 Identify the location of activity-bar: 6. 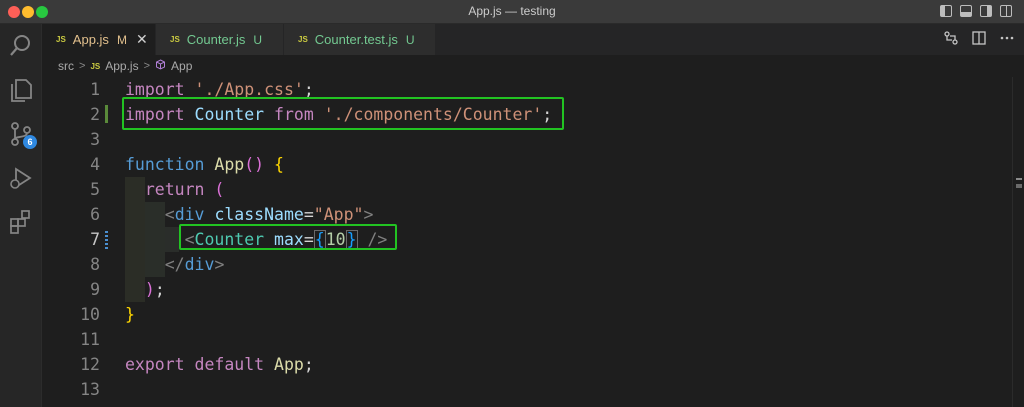
(21, 215).